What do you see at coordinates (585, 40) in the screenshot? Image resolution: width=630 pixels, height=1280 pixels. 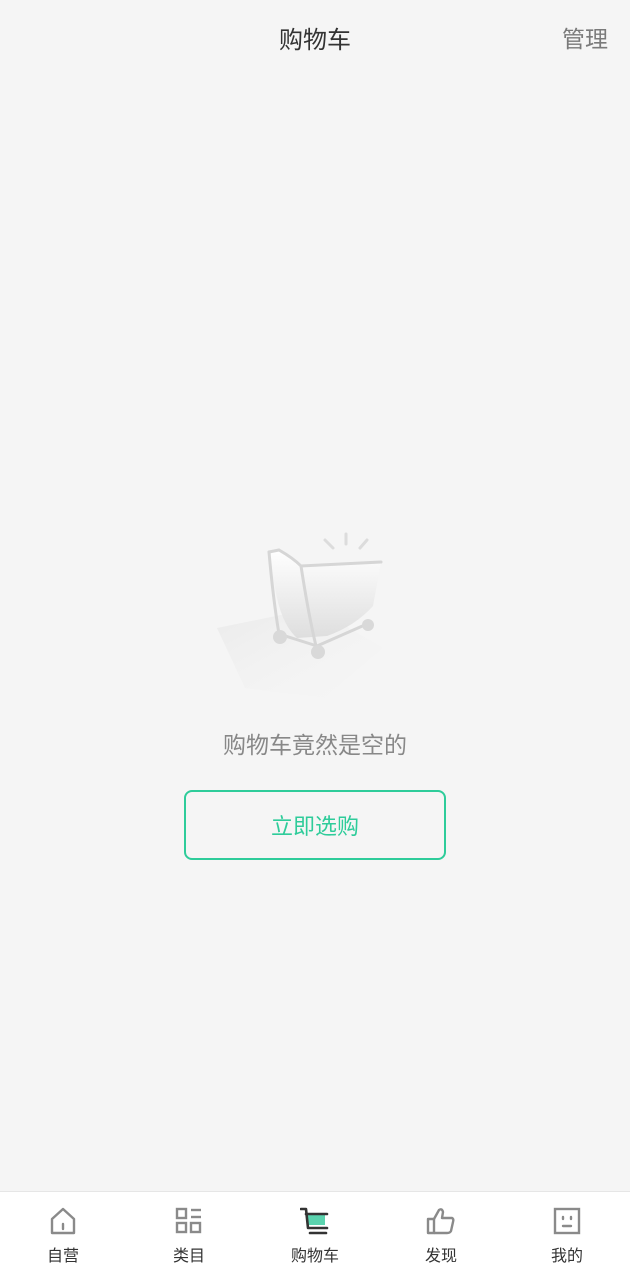 I see `manage-button: 管理` at bounding box center [585, 40].